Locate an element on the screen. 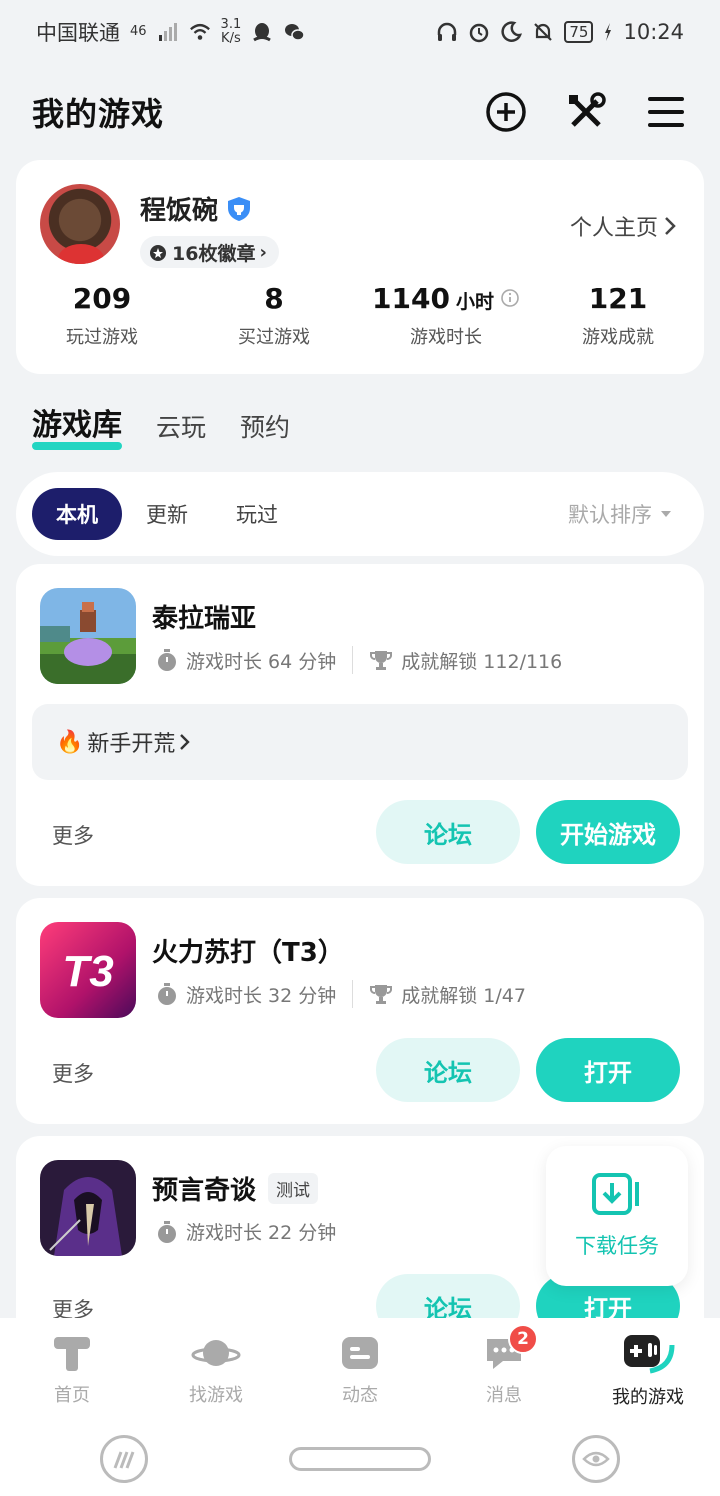 The image size is (720, 1496). nav-home: 首页 is located at coordinates (72, 1370).